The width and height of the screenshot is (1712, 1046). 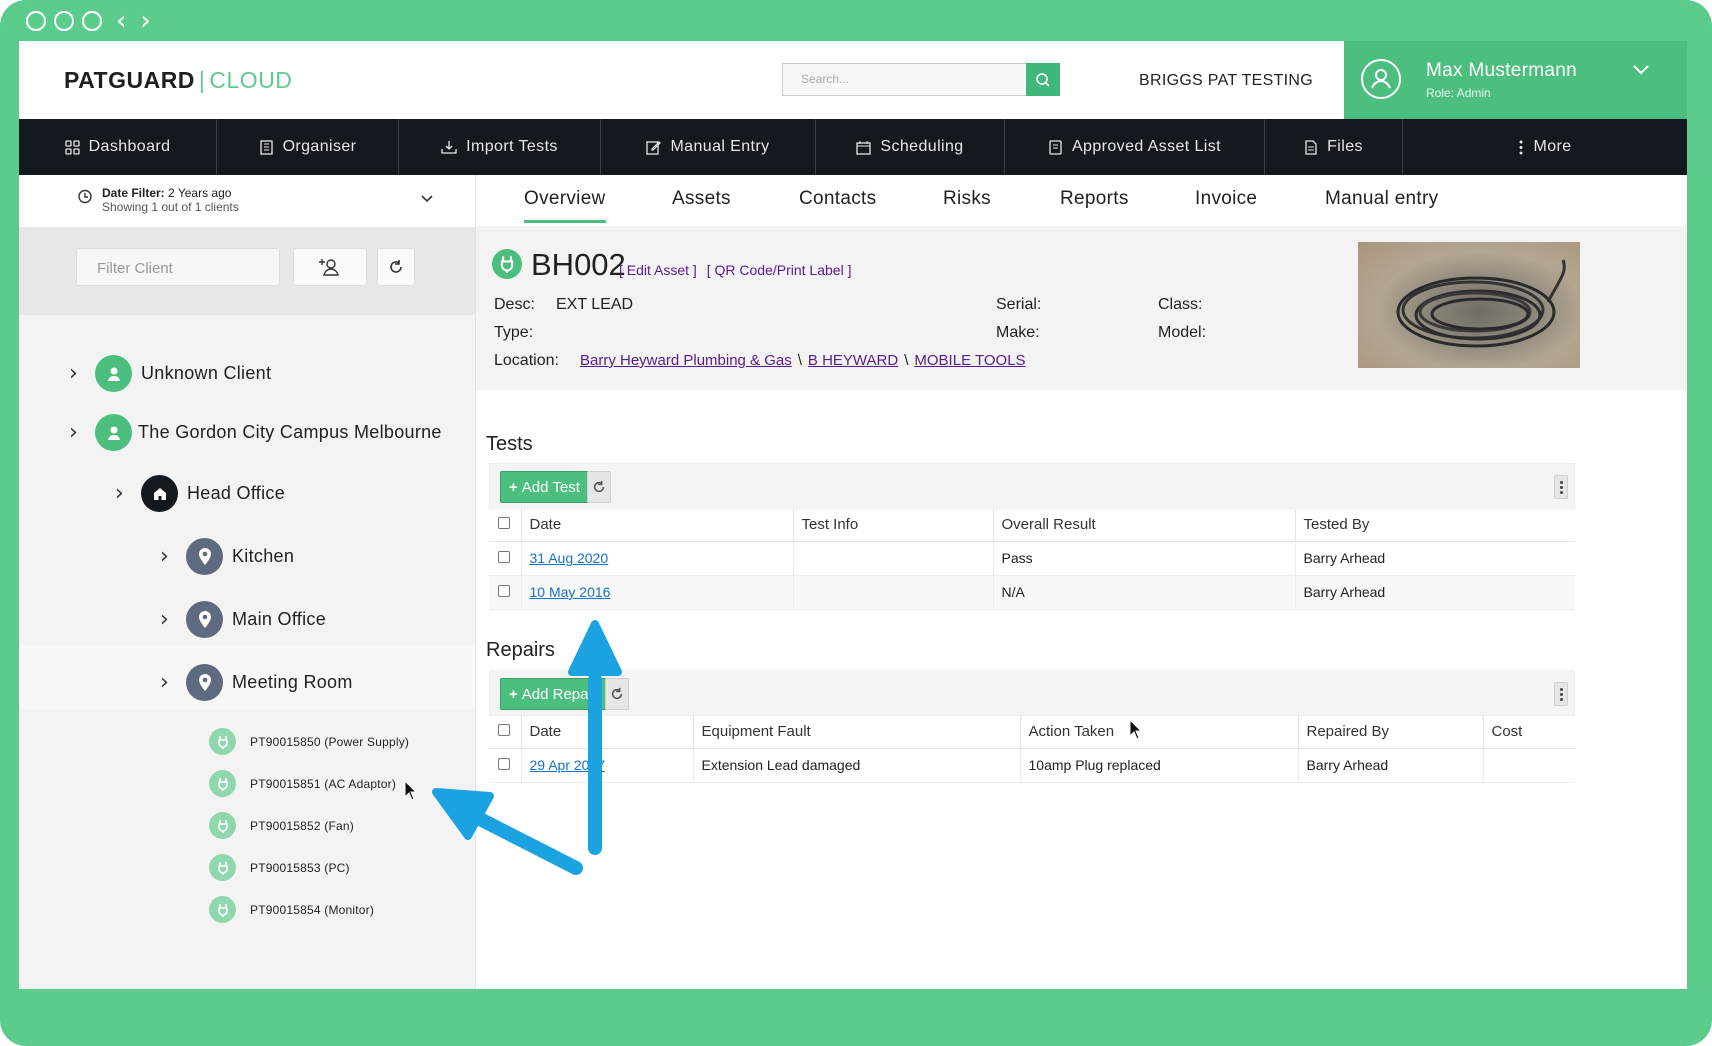 What do you see at coordinates (1094, 199) in the screenshot?
I see `tab-reports: Reports` at bounding box center [1094, 199].